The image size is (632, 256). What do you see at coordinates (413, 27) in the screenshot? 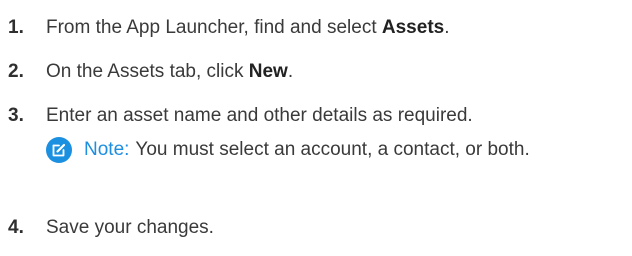
I see `step-bold-term: Assets` at bounding box center [413, 27].